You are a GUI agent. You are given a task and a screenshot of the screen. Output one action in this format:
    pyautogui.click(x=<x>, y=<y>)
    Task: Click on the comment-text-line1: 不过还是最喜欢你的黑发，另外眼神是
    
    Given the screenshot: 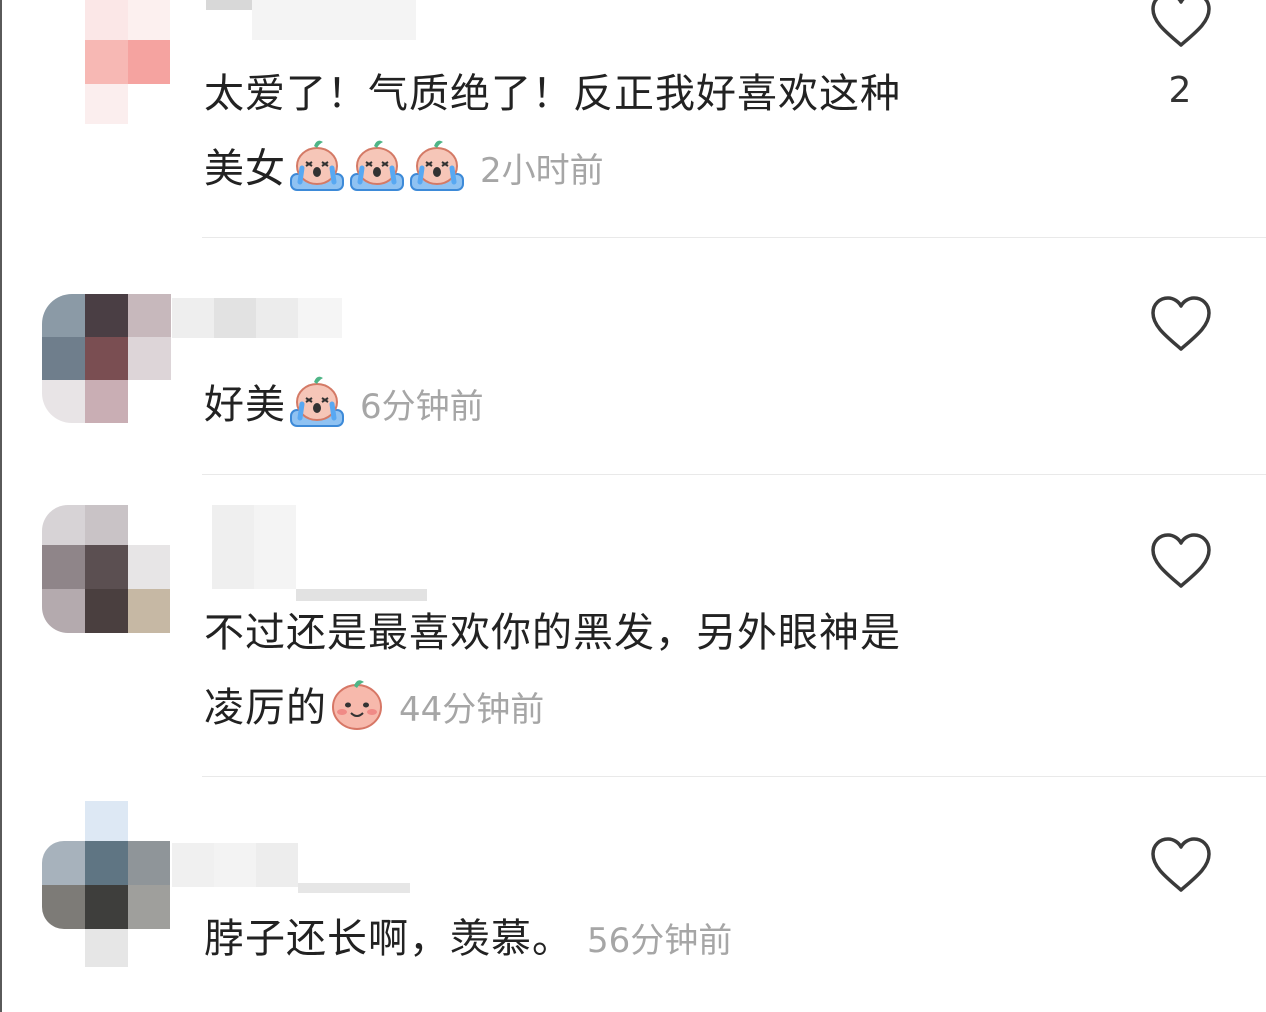 What is the action you would take?
    pyautogui.click(x=552, y=633)
    